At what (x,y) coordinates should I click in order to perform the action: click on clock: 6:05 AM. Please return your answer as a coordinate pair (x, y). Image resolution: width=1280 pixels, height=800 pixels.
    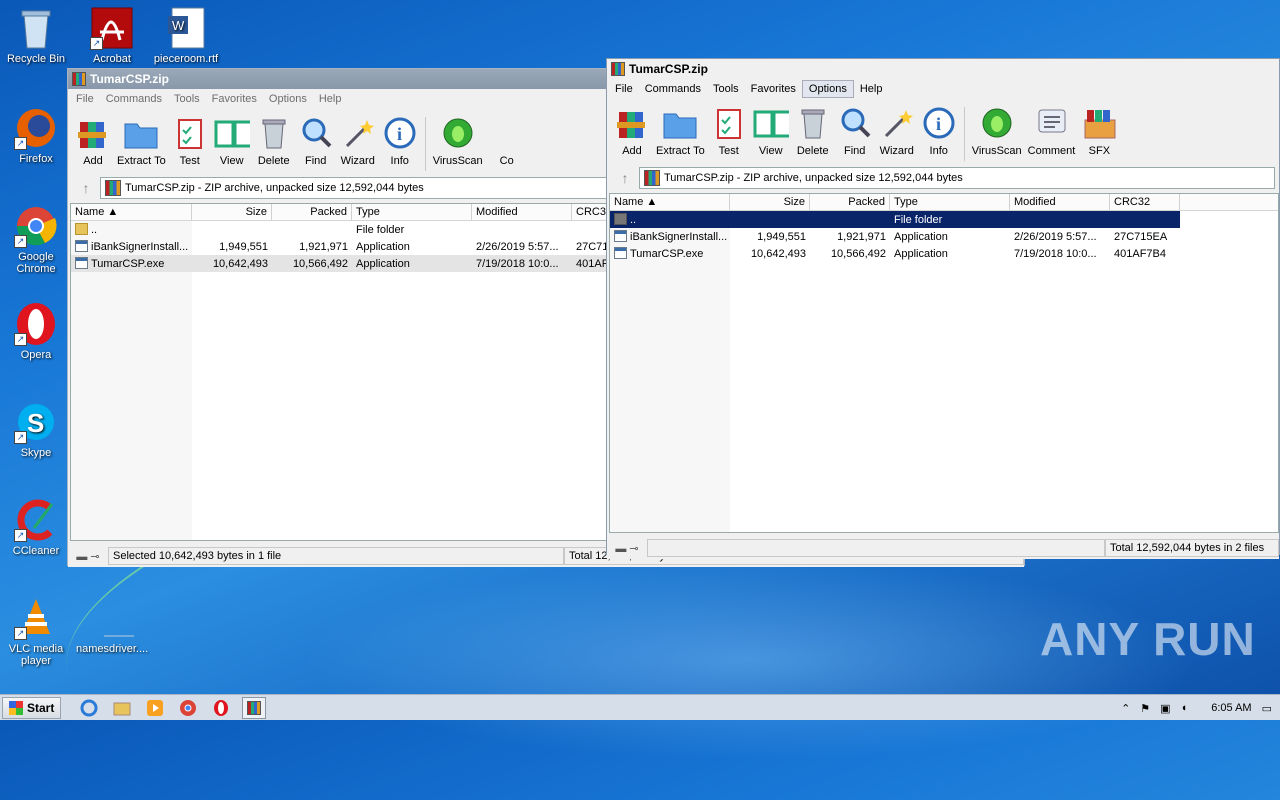
    Looking at the image, I should click on (1231, 708).